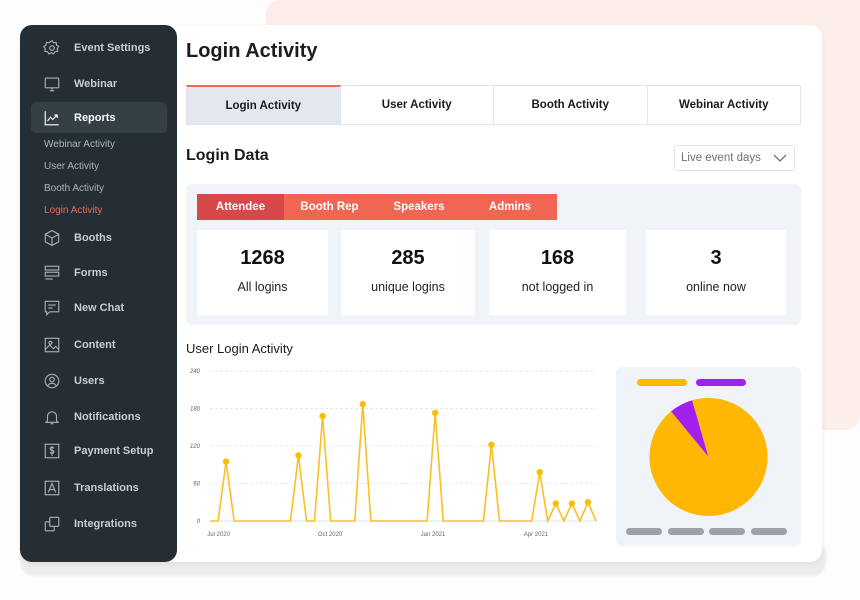  Describe the element at coordinates (419, 207) in the screenshot. I see `role-tab-speakers: Speakers` at that location.